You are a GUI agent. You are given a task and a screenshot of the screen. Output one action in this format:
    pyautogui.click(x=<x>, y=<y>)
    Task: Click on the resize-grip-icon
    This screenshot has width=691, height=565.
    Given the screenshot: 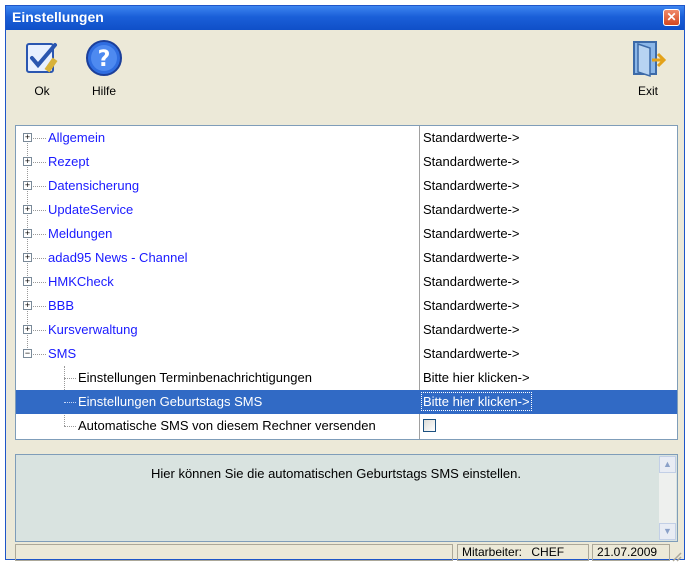 What is the action you would take?
    pyautogui.click(x=676, y=556)
    